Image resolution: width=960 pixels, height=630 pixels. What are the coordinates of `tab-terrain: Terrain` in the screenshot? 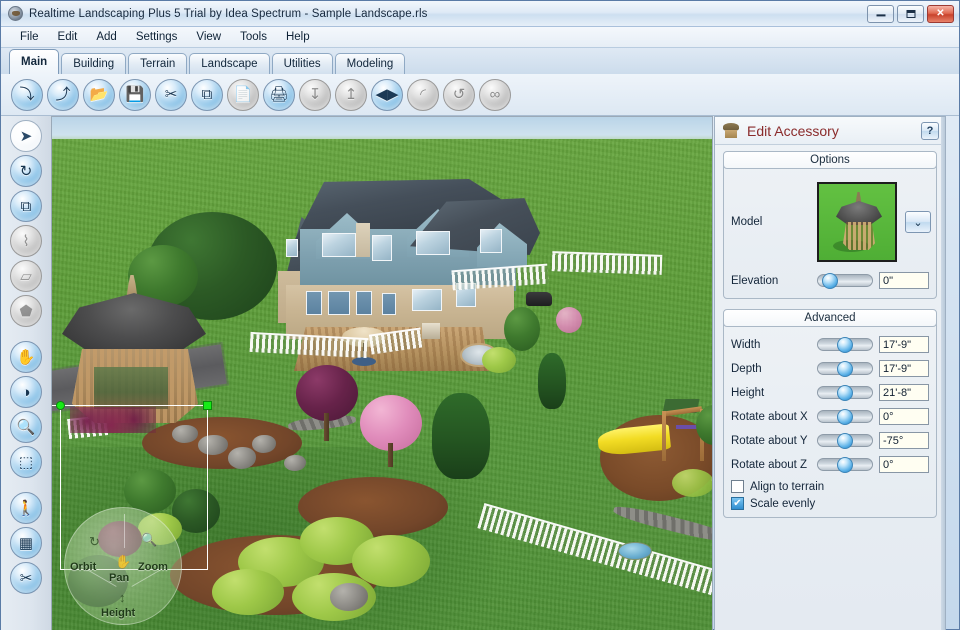 It's located at (158, 63).